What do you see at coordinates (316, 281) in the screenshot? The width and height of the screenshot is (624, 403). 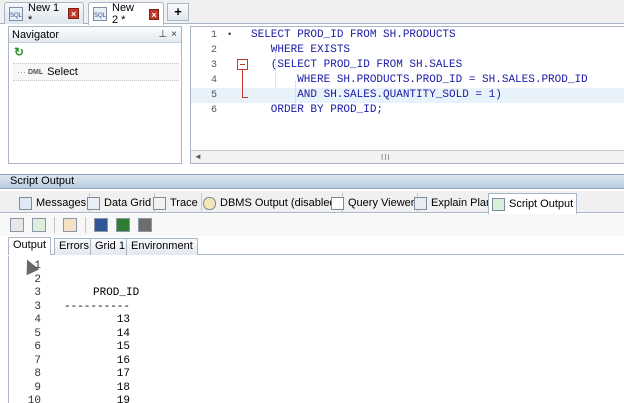 I see `output-line: 2` at bounding box center [316, 281].